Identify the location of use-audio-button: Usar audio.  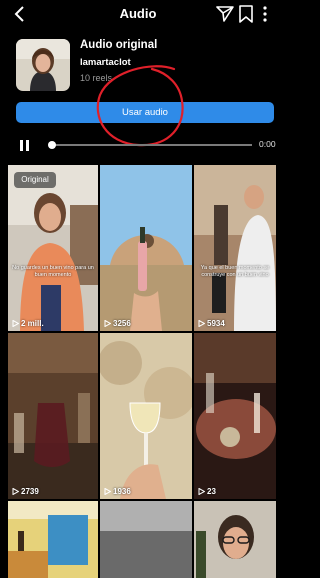
(145, 112).